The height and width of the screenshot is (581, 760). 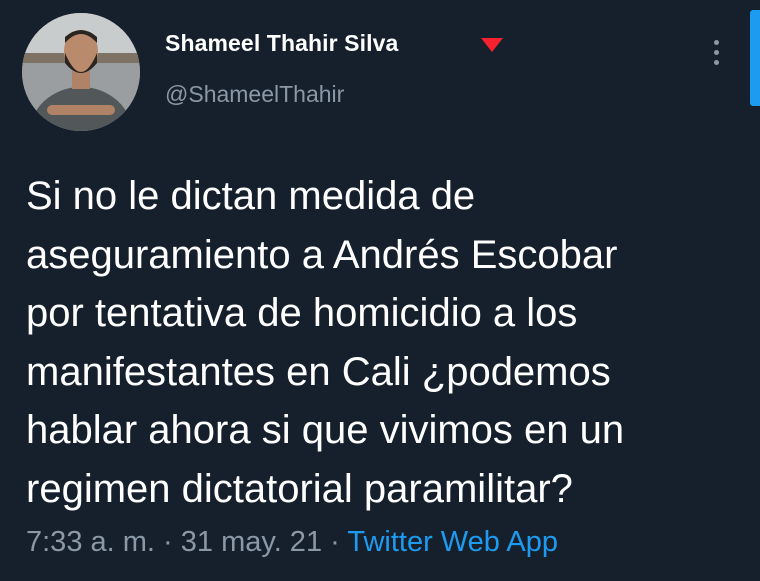 I want to click on tweet-text-line: aseguramiento a Andrés Escobar, so click(x=322, y=254).